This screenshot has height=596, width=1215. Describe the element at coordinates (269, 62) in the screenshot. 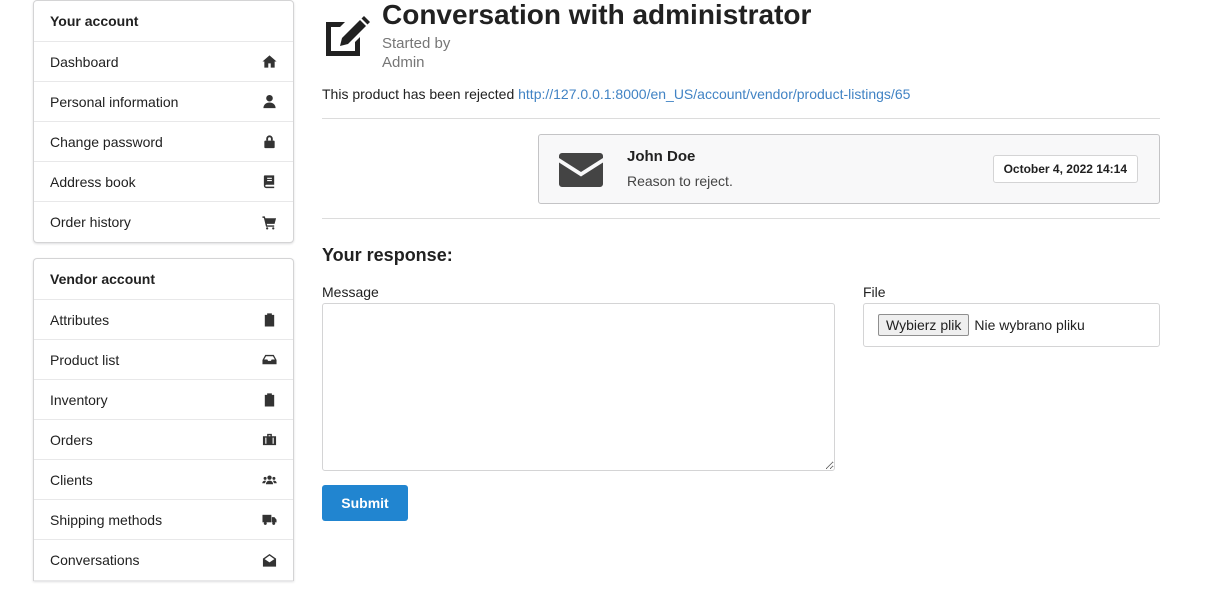

I see `home-icon` at that location.